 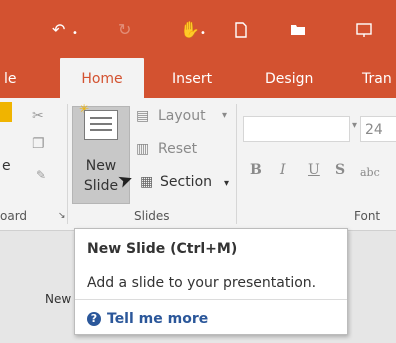 What do you see at coordinates (370, 172) in the screenshot?
I see `strikethrough-button: abc` at bounding box center [370, 172].